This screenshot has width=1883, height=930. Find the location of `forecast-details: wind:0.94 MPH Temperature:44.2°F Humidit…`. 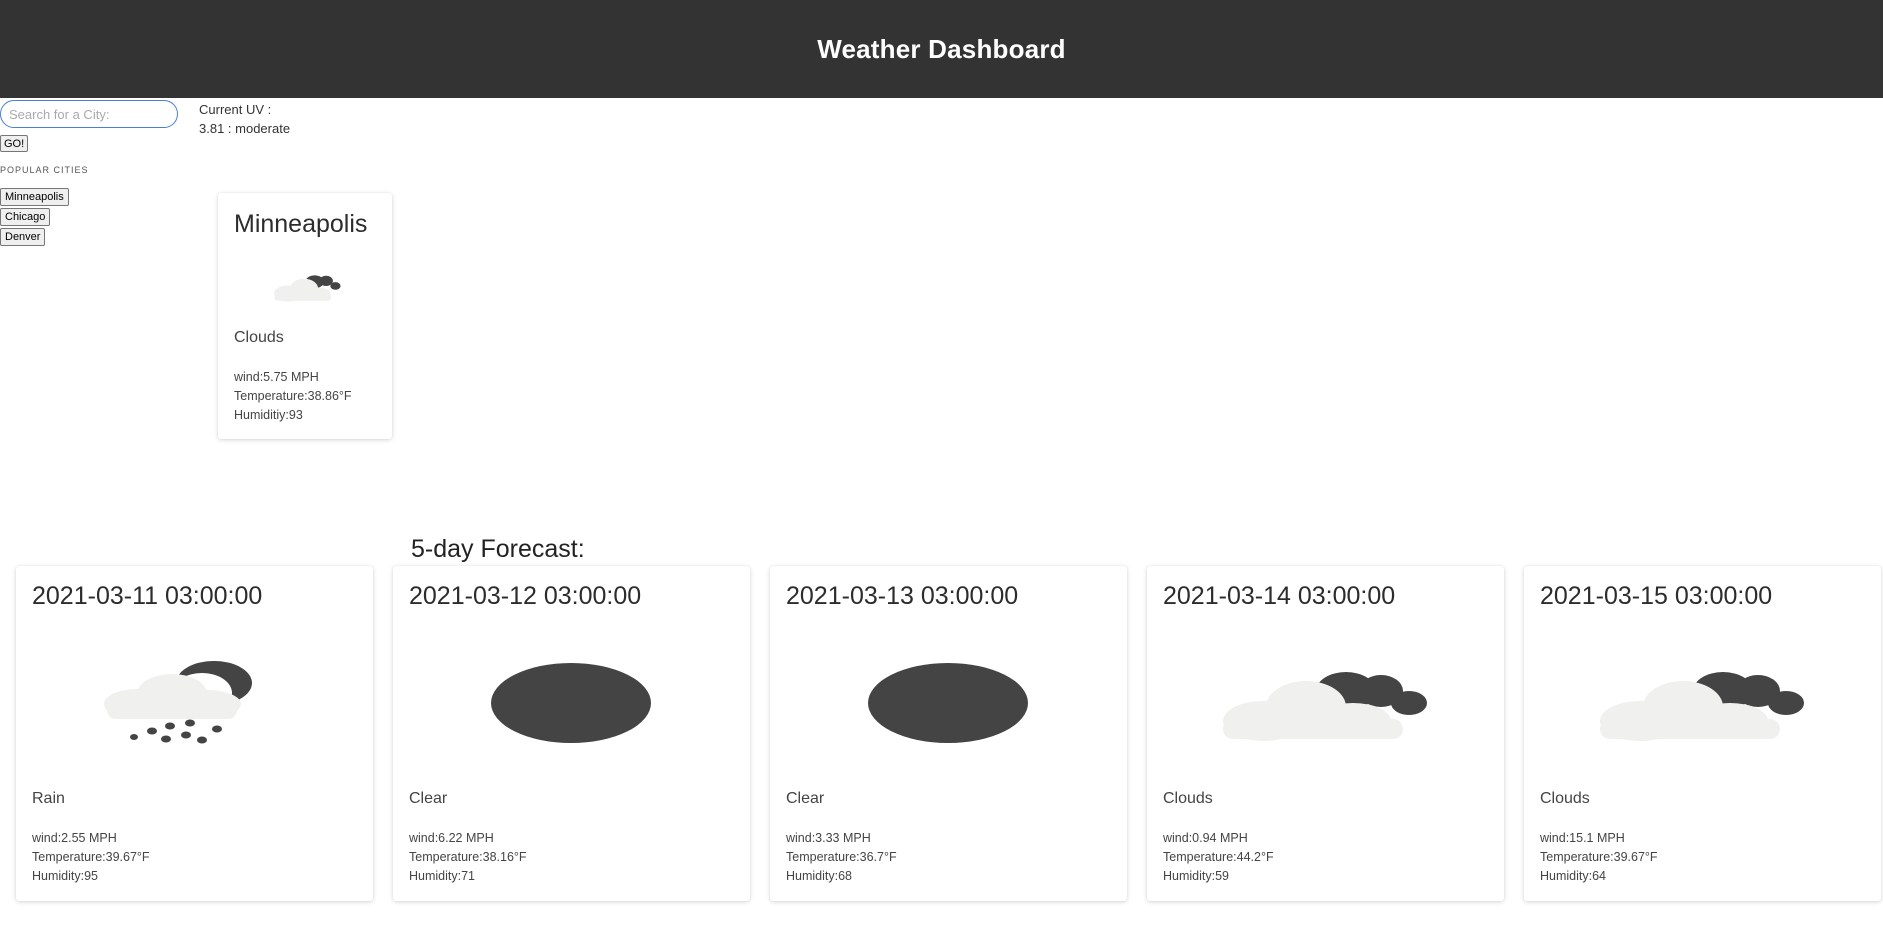

forecast-details: wind:0.94 MPH Temperature:44.2°F Humidit… is located at coordinates (1218, 857).